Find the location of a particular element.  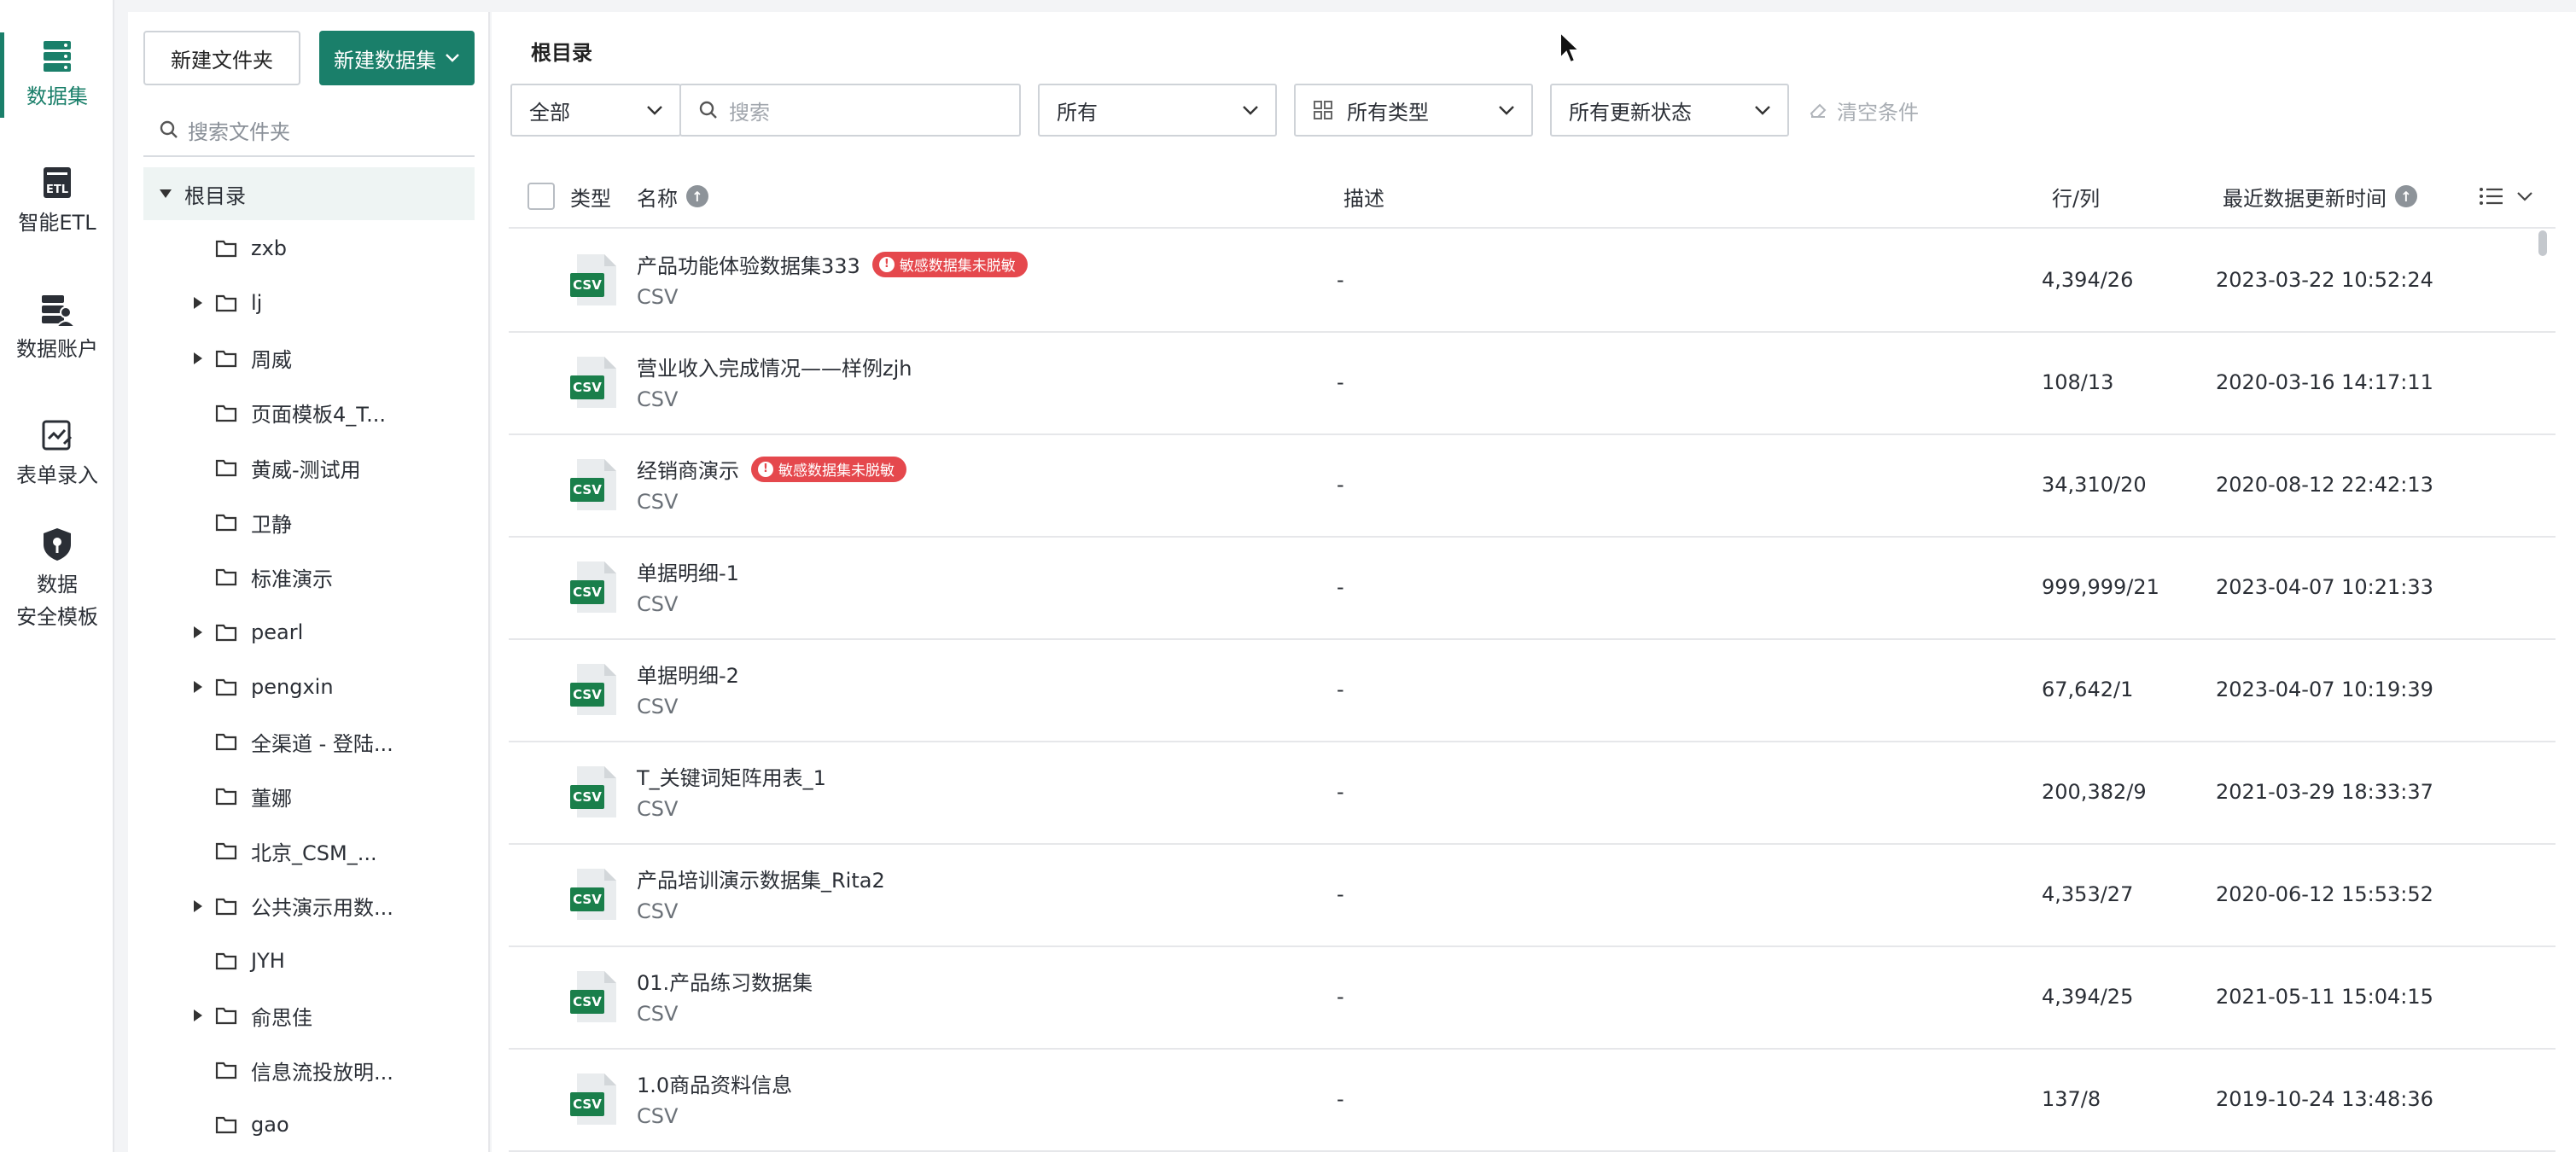

tree-folder-item: 卫静 is located at coordinates (309, 522).